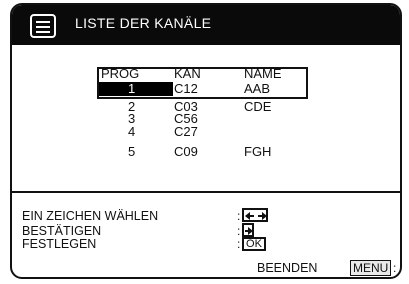 This screenshot has height=284, width=409. I want to click on column-header-prog: PROG, so click(120, 73).